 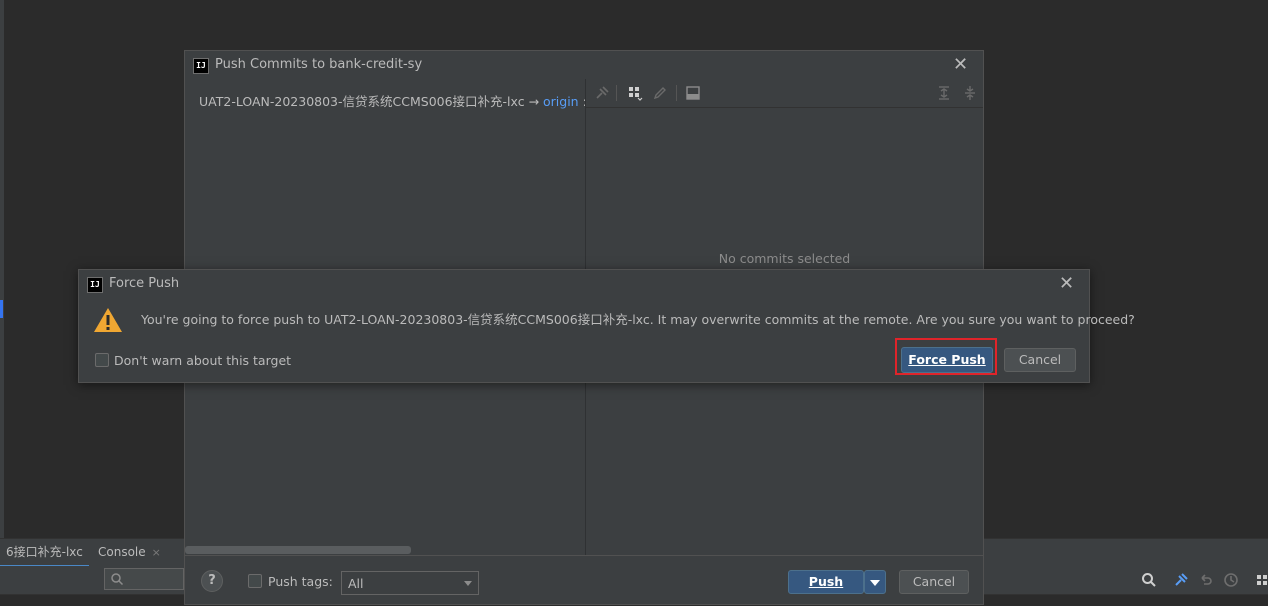 I want to click on push-arrow: →, so click(x=534, y=101).